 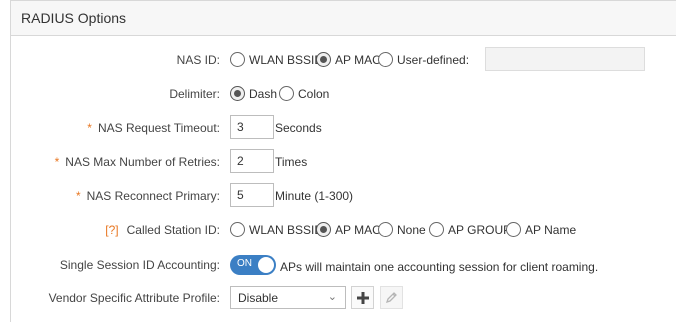 What do you see at coordinates (111, 230) in the screenshot?
I see `help-hint-link: [?]` at bounding box center [111, 230].